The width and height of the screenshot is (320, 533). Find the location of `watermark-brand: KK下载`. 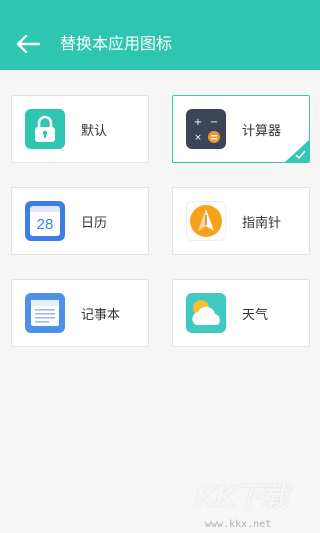

watermark-brand: KK下载 is located at coordinates (241, 496).